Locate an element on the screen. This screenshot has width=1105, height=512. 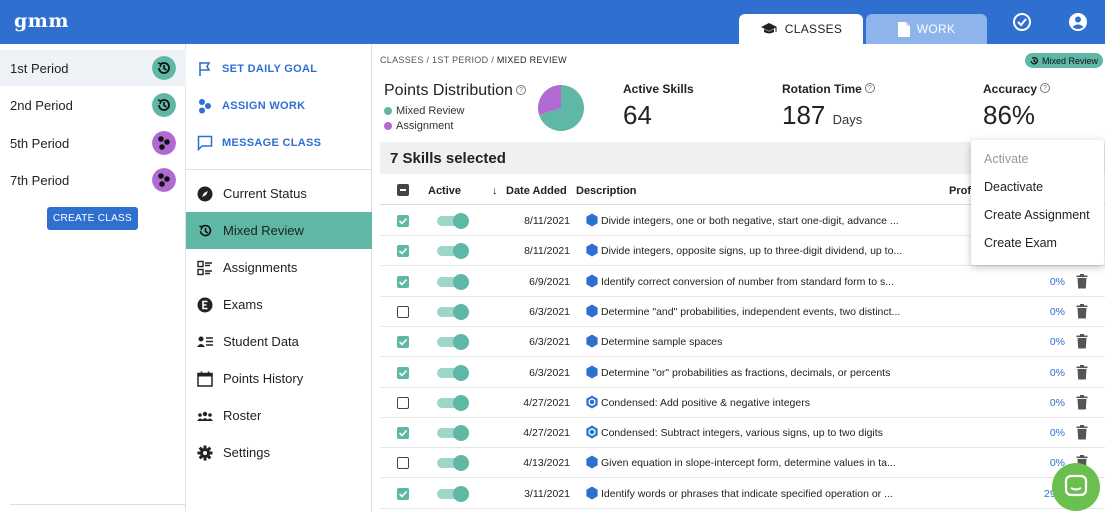
menu-item-deactivate: Deactivate is located at coordinates (1013, 187).